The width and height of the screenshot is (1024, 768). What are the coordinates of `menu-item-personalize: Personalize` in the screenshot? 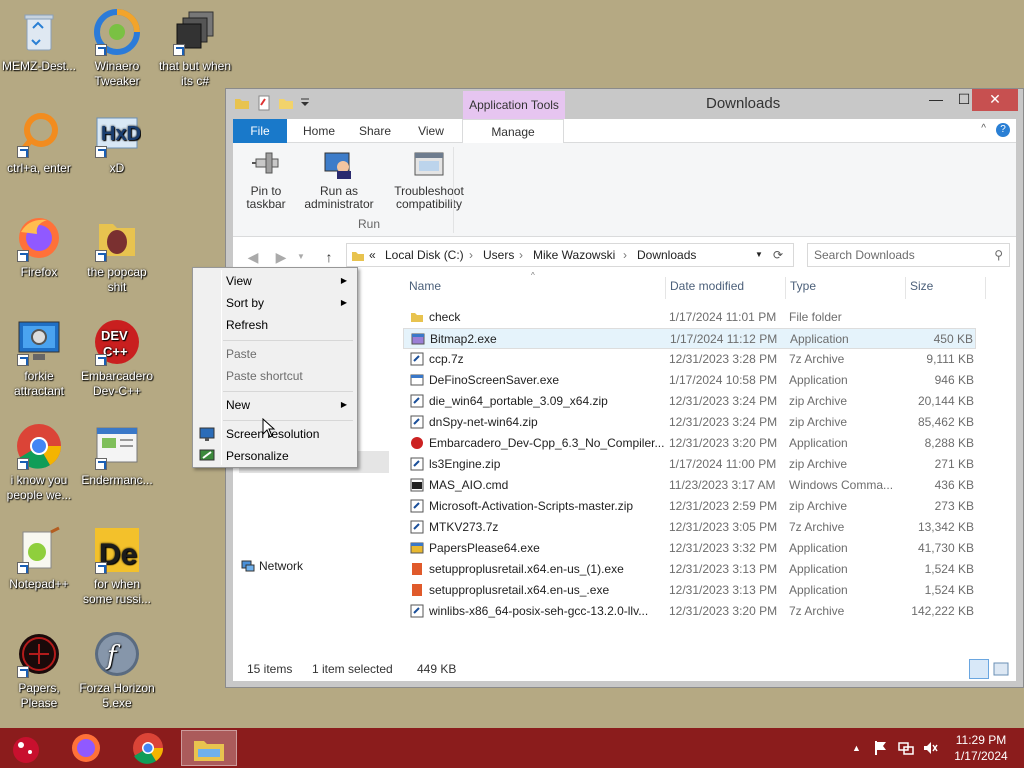 It's located at (275, 456).